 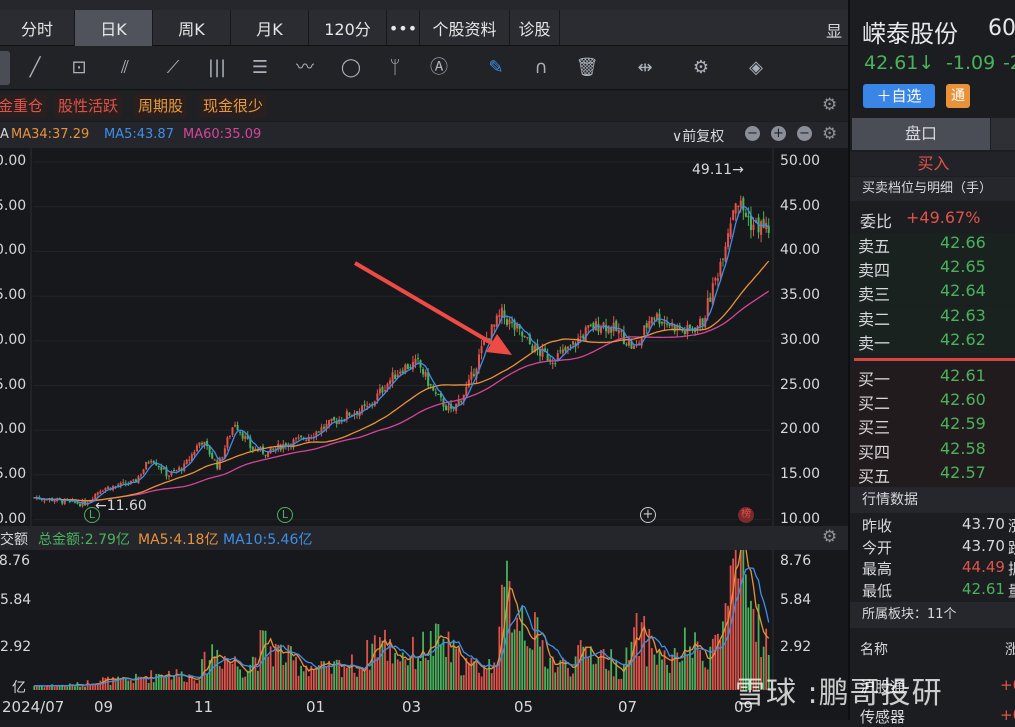 What do you see at coordinates (13, 518) in the screenshot?
I see `price-axis-tick-left: 0.00` at bounding box center [13, 518].